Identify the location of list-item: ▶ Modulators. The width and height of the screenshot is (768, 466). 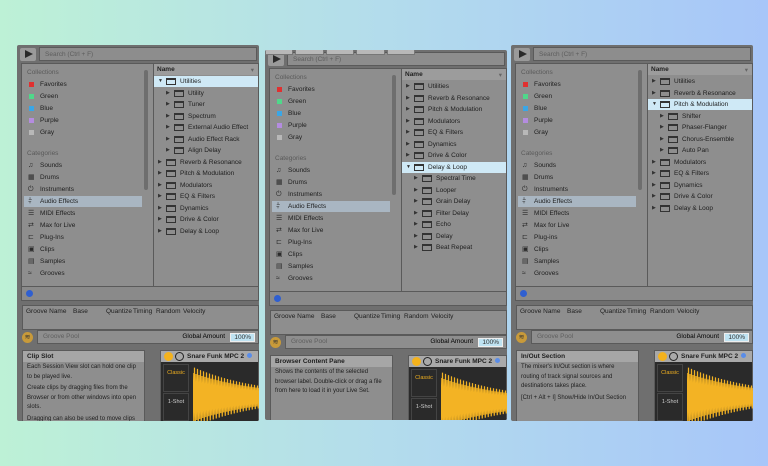
(206, 185).